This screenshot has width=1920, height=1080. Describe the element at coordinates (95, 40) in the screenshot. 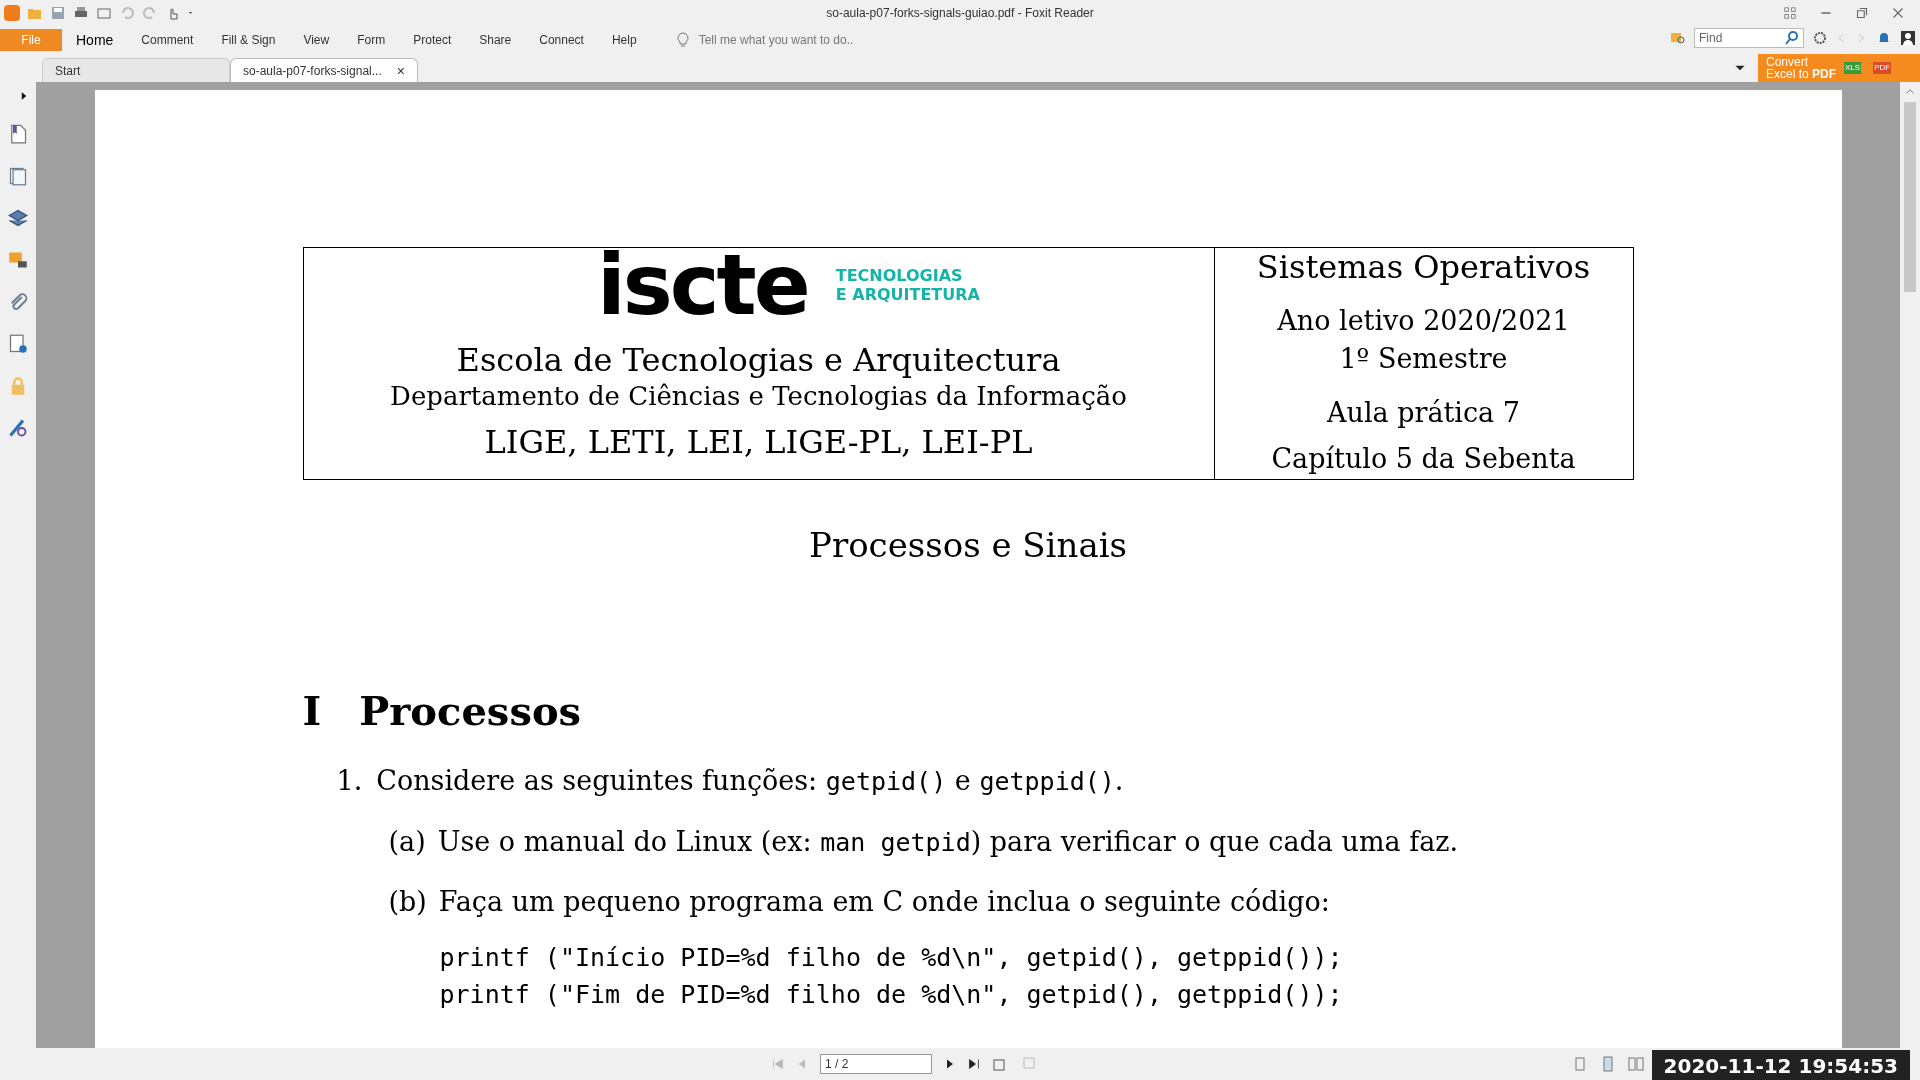

I see `ribbon-tab: Home` at that location.